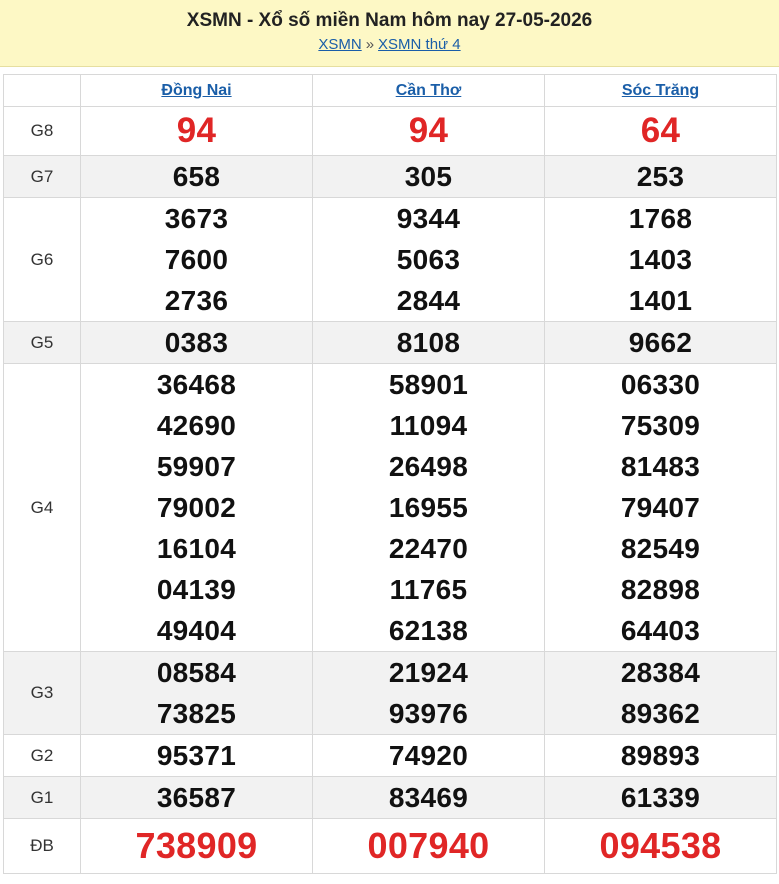  What do you see at coordinates (389, 20) in the screenshot?
I see `page-title: XSMN - Xổ số miền Nam hôm nay 27-05-2026` at bounding box center [389, 20].